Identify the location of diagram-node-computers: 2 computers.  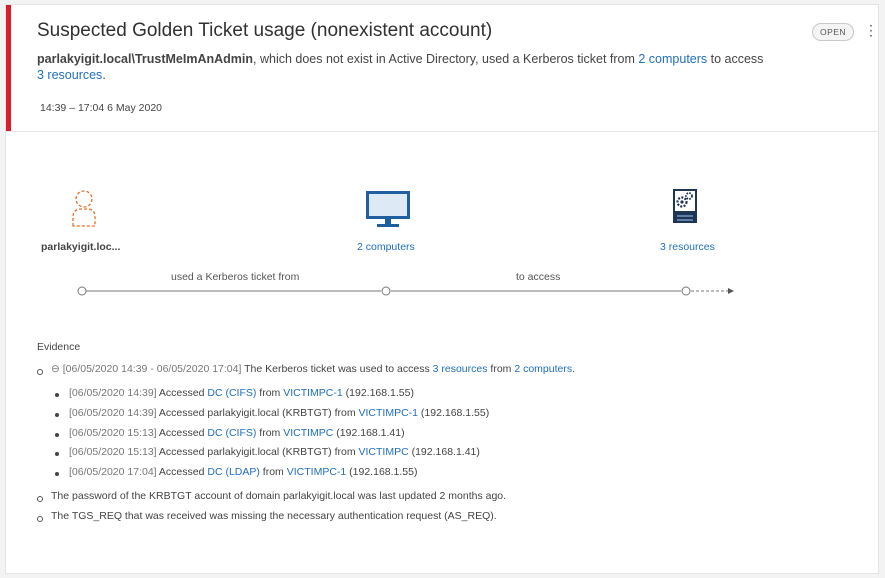
(386, 247).